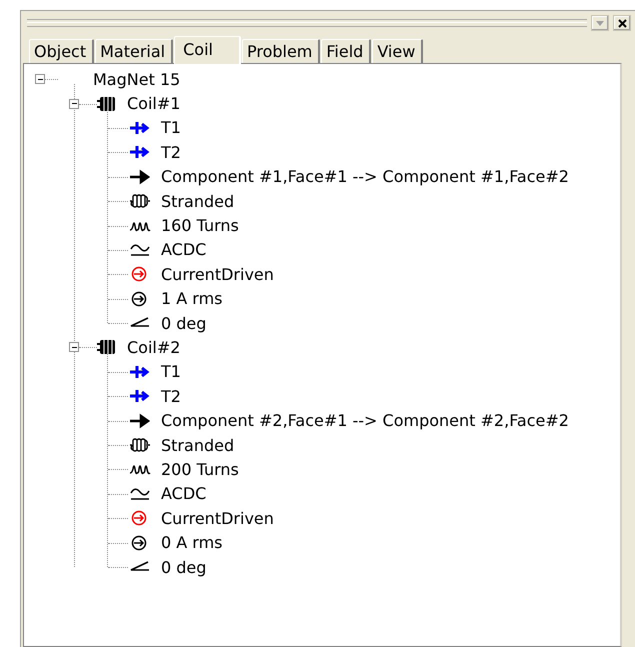 The height and width of the screenshot is (647, 635). Describe the element at coordinates (207, 50) in the screenshot. I see `tab: Coil` at that location.